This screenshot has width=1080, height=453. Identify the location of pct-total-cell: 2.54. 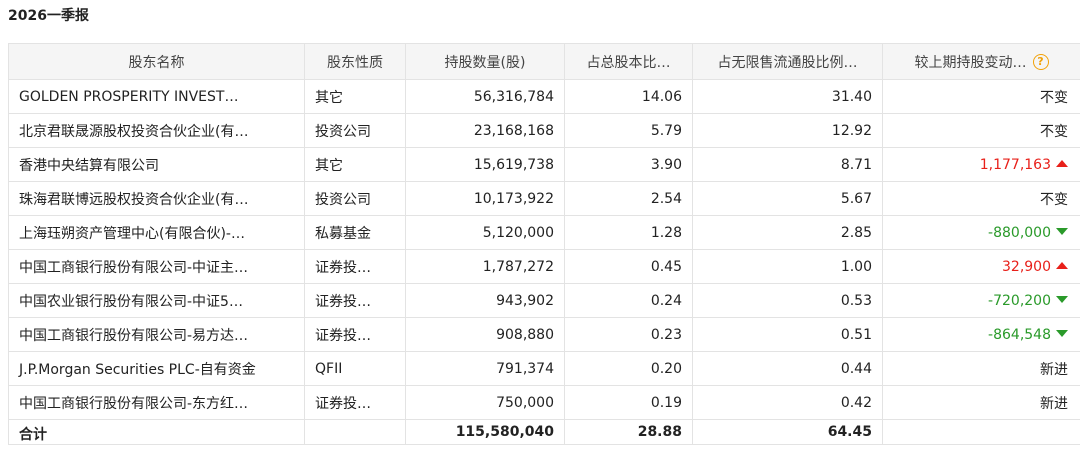
(628, 198).